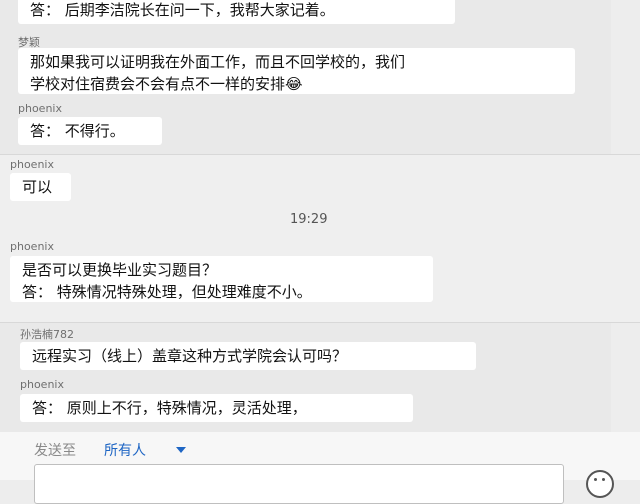  I want to click on caret-down-icon, so click(181, 450).